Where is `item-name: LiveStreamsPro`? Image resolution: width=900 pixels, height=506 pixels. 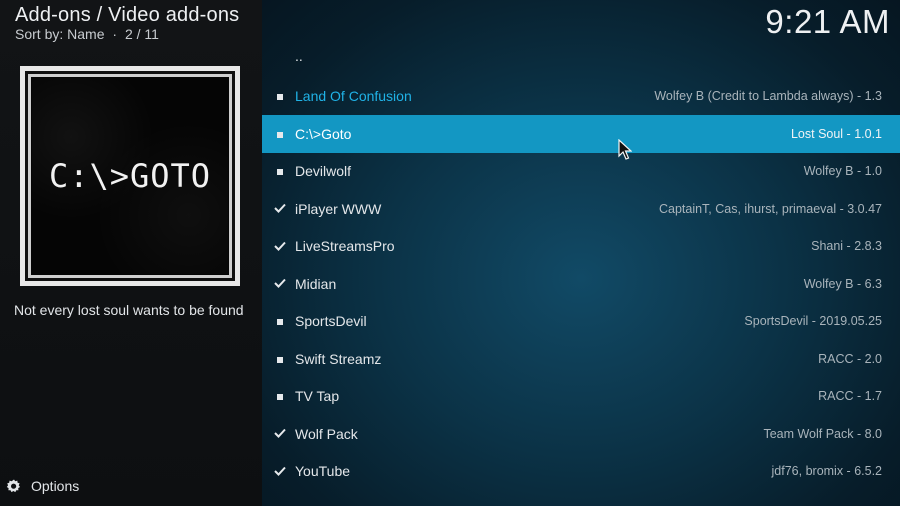 item-name: LiveStreamsPro is located at coordinates (345, 246).